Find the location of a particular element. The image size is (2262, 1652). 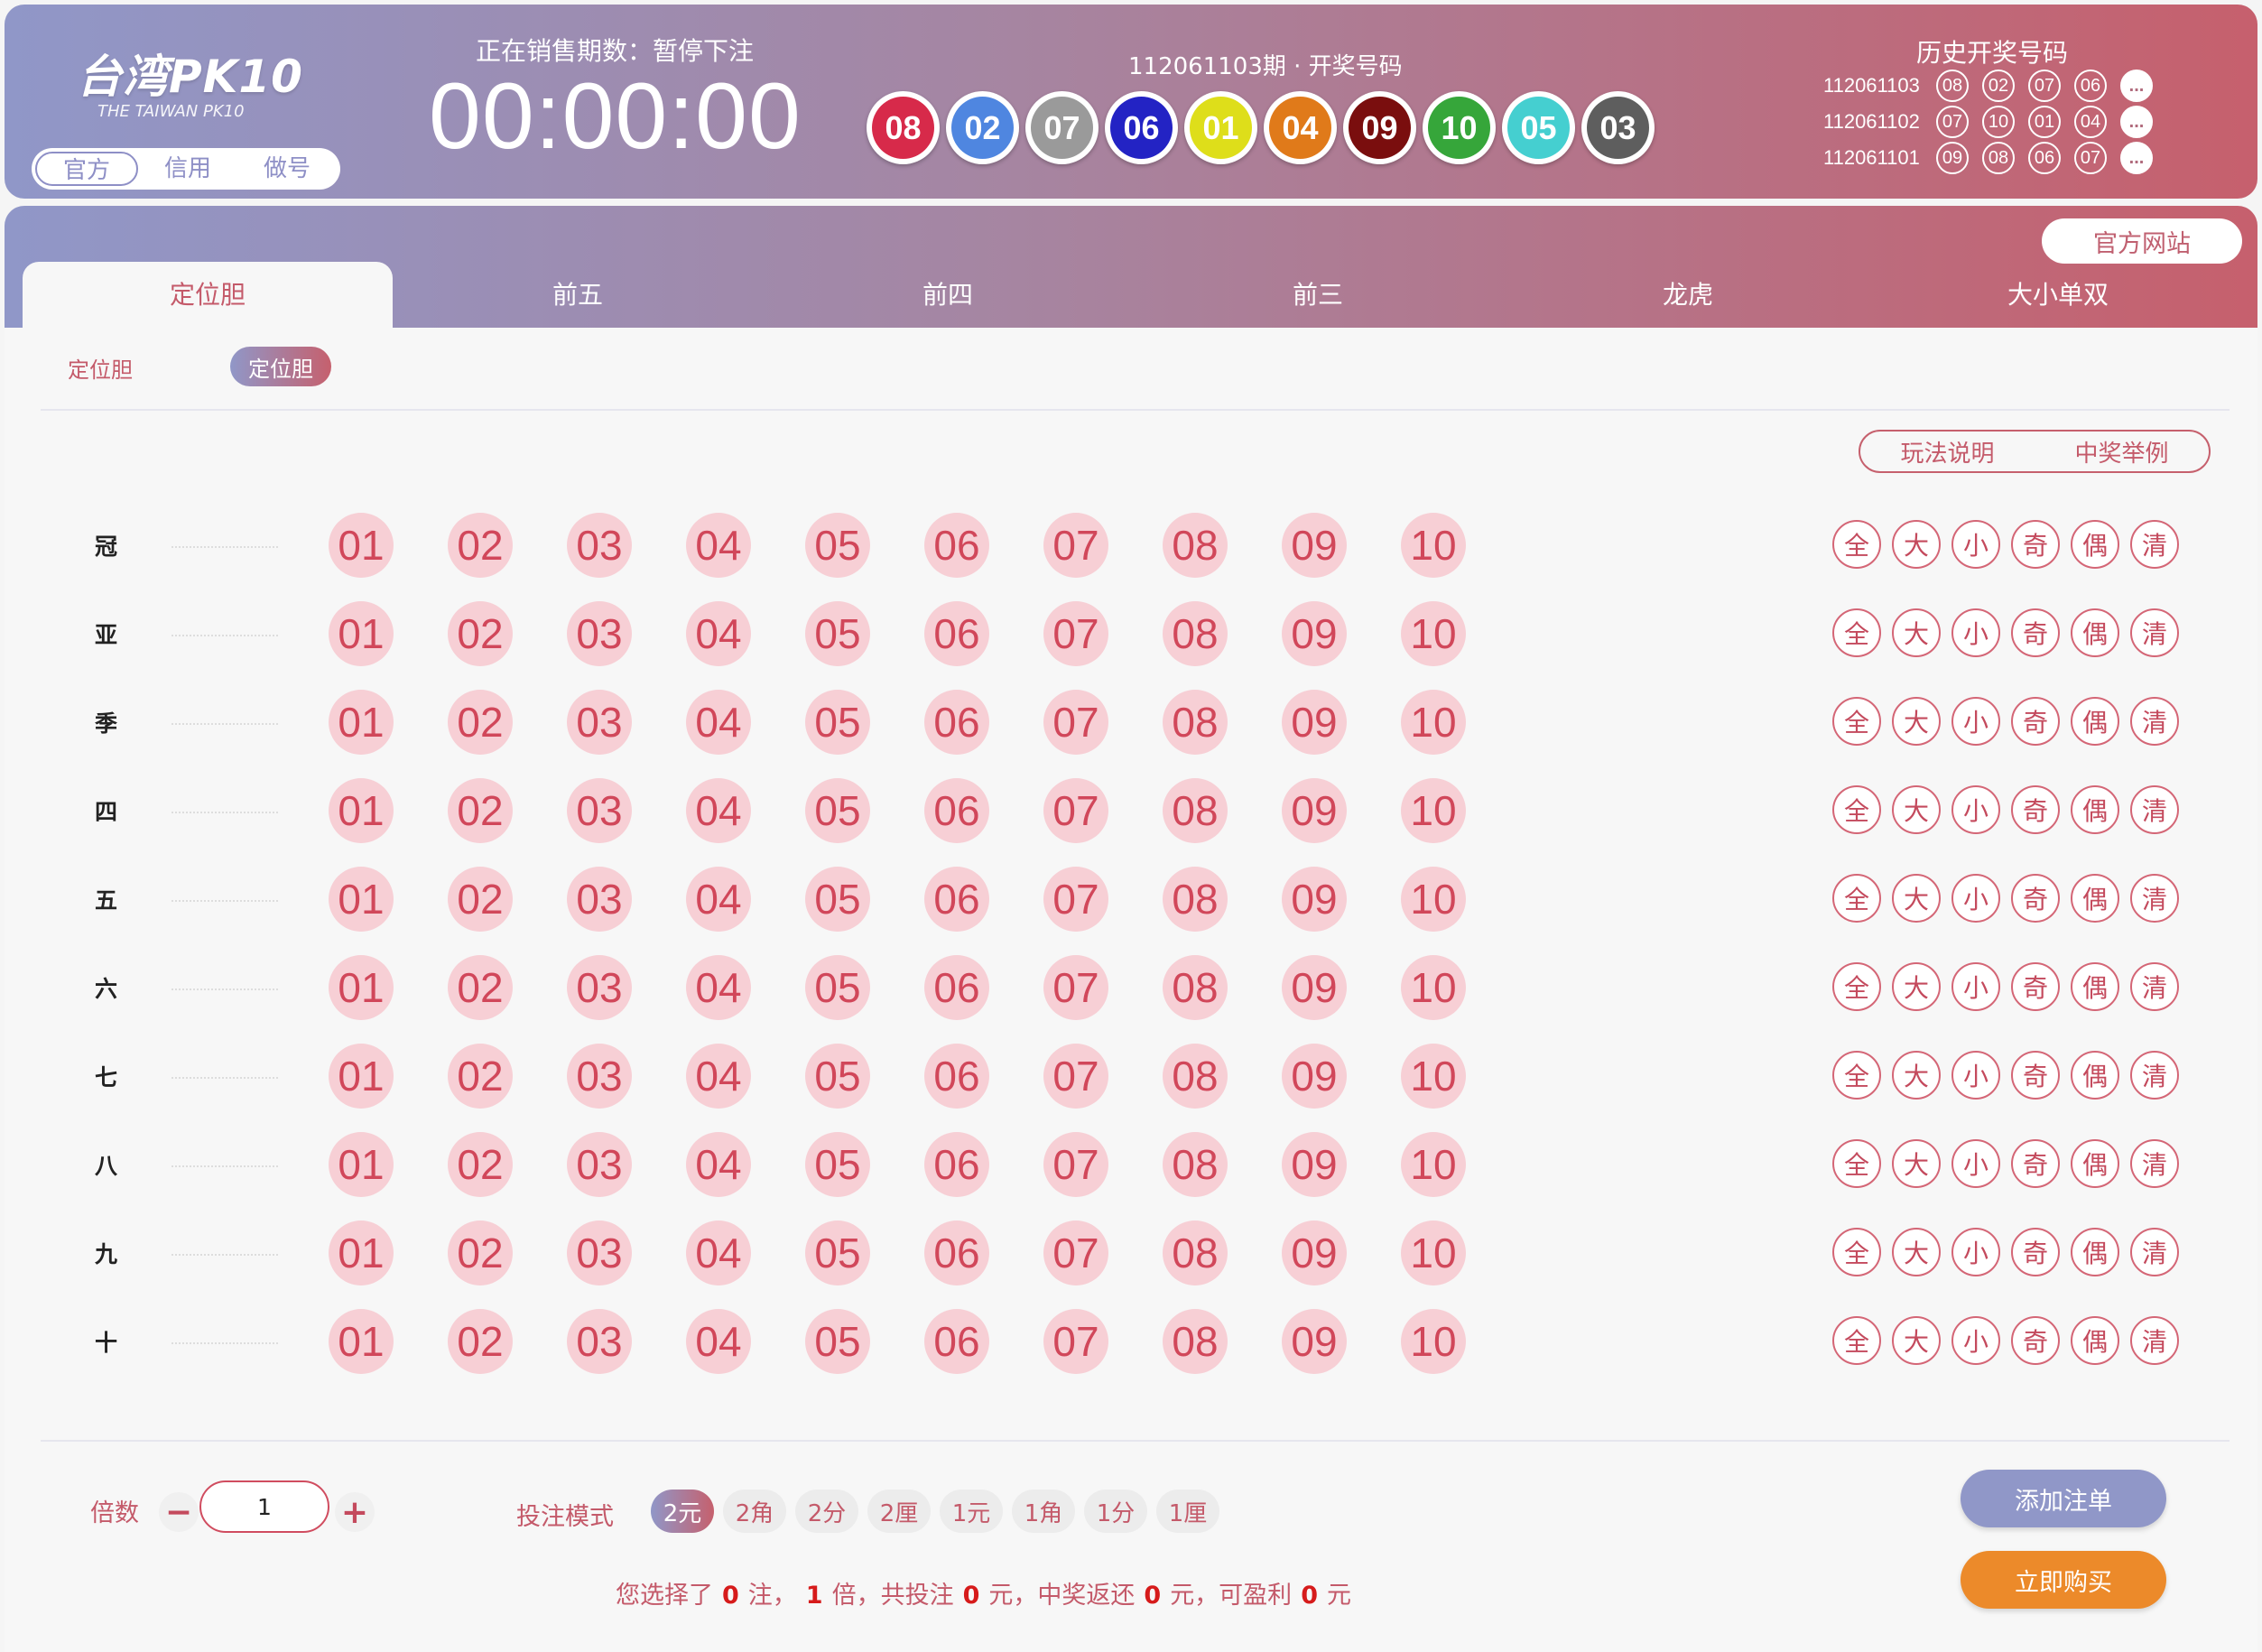

multiplier-input is located at coordinates (264, 1506).